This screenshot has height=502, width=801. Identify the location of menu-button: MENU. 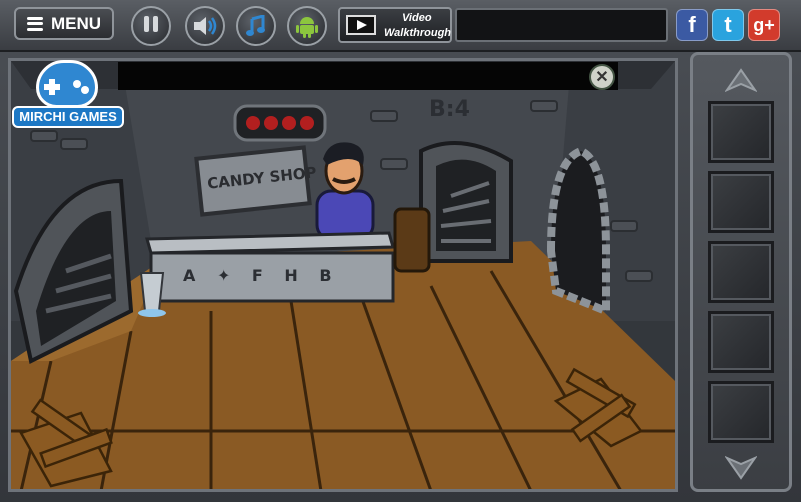
(64, 23).